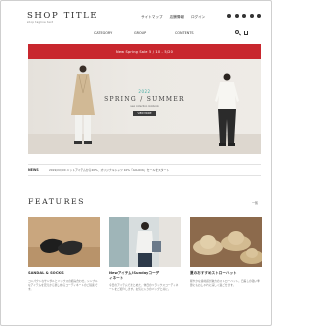 Image resolution: width=320 pixels, height=326 pixels. Describe the element at coordinates (241, 32) in the screenshot. I see `nav-icons` at that location.